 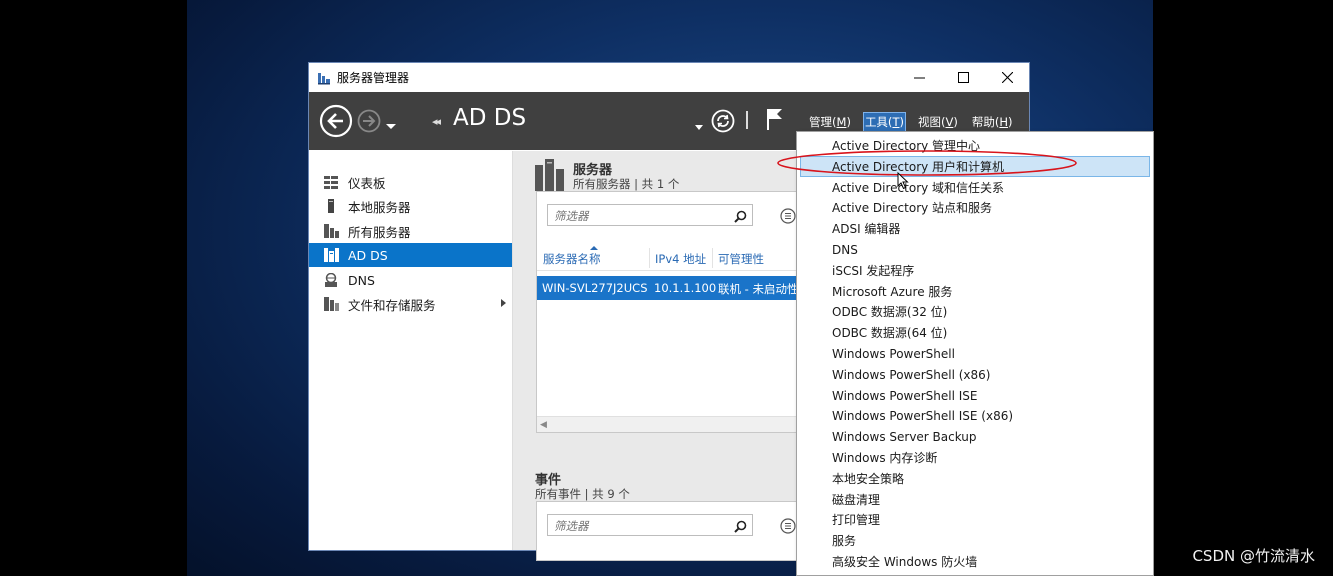 What do you see at coordinates (639, 216) in the screenshot?
I see `servers-filter-input` at bounding box center [639, 216].